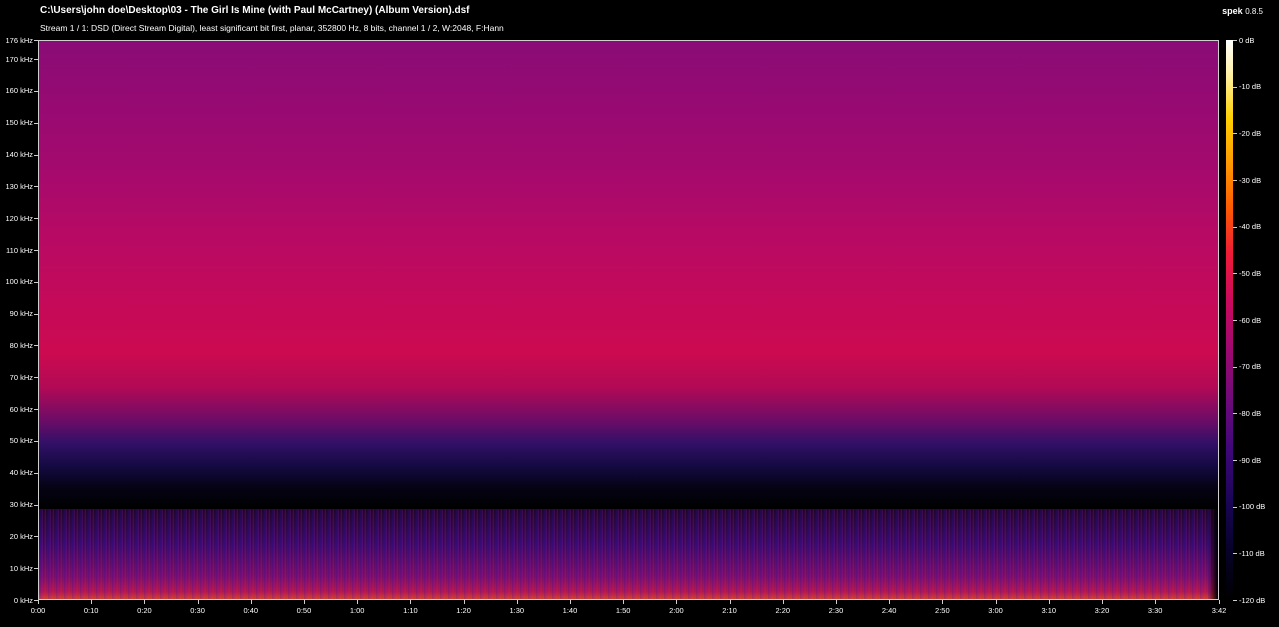  What do you see at coordinates (1250, 227) in the screenshot?
I see `db-tick-label: -40 dB` at bounding box center [1250, 227].